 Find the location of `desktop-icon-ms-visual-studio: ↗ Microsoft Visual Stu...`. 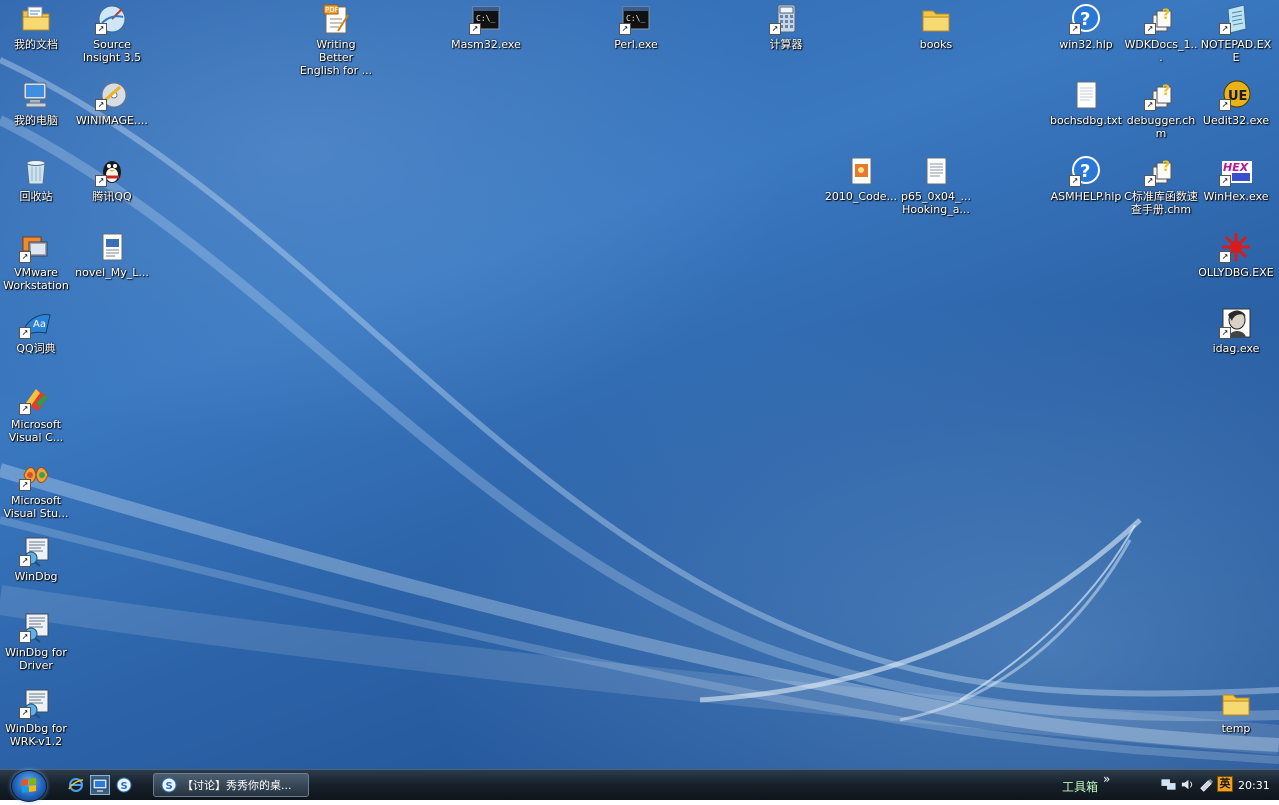

desktop-icon-ms-visual-studio: ↗ Microsoft Visual Stu... is located at coordinates (37, 489).